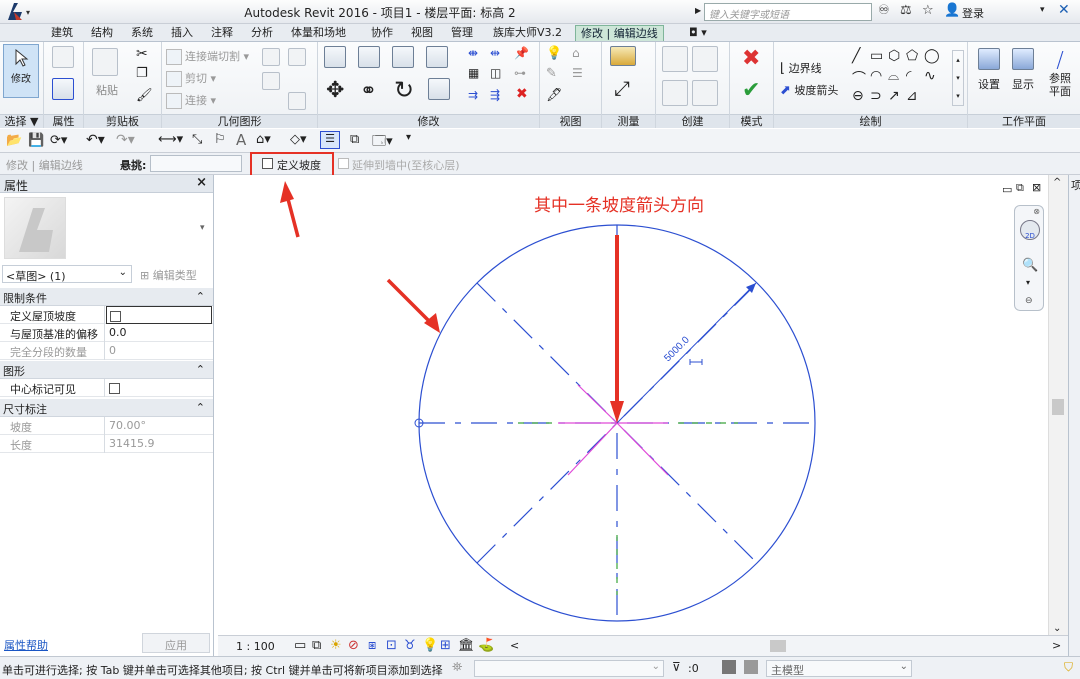 The image size is (1080, 679). What do you see at coordinates (439, 89) in the screenshot?
I see `trim-icon` at bounding box center [439, 89].